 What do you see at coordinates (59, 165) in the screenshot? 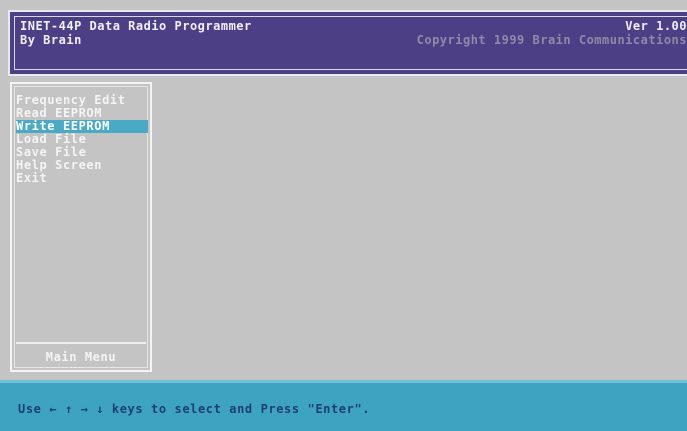
I see `menu-item-label: Help Screen` at bounding box center [59, 165].